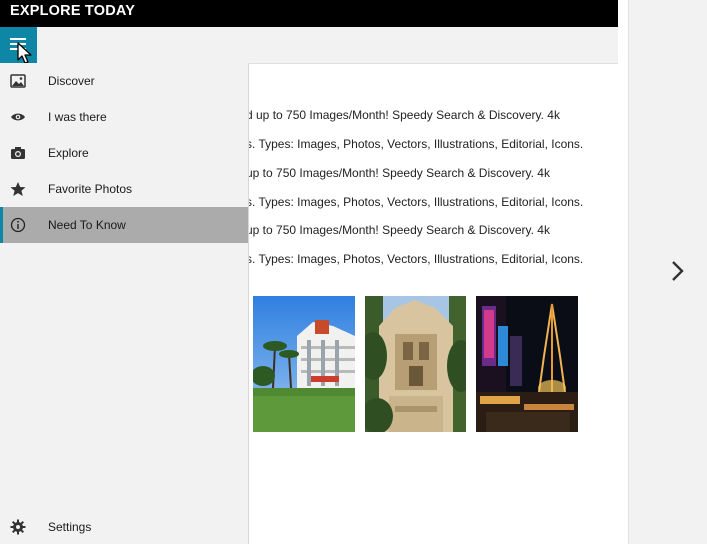 This screenshot has height=544, width=707. What do you see at coordinates (71, 81) in the screenshot?
I see `nav-item-label: Discover` at bounding box center [71, 81].